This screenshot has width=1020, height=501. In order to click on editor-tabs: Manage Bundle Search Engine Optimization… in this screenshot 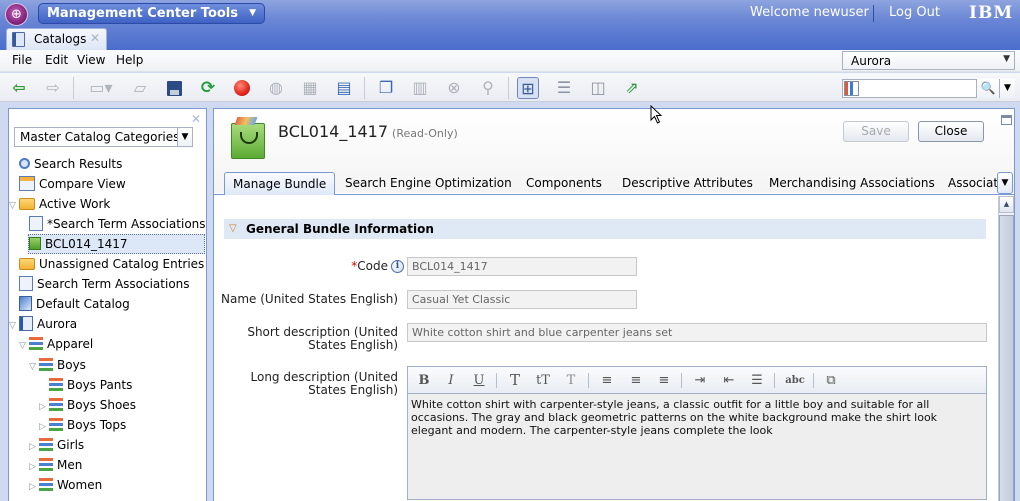, I will do `click(614, 183)`.